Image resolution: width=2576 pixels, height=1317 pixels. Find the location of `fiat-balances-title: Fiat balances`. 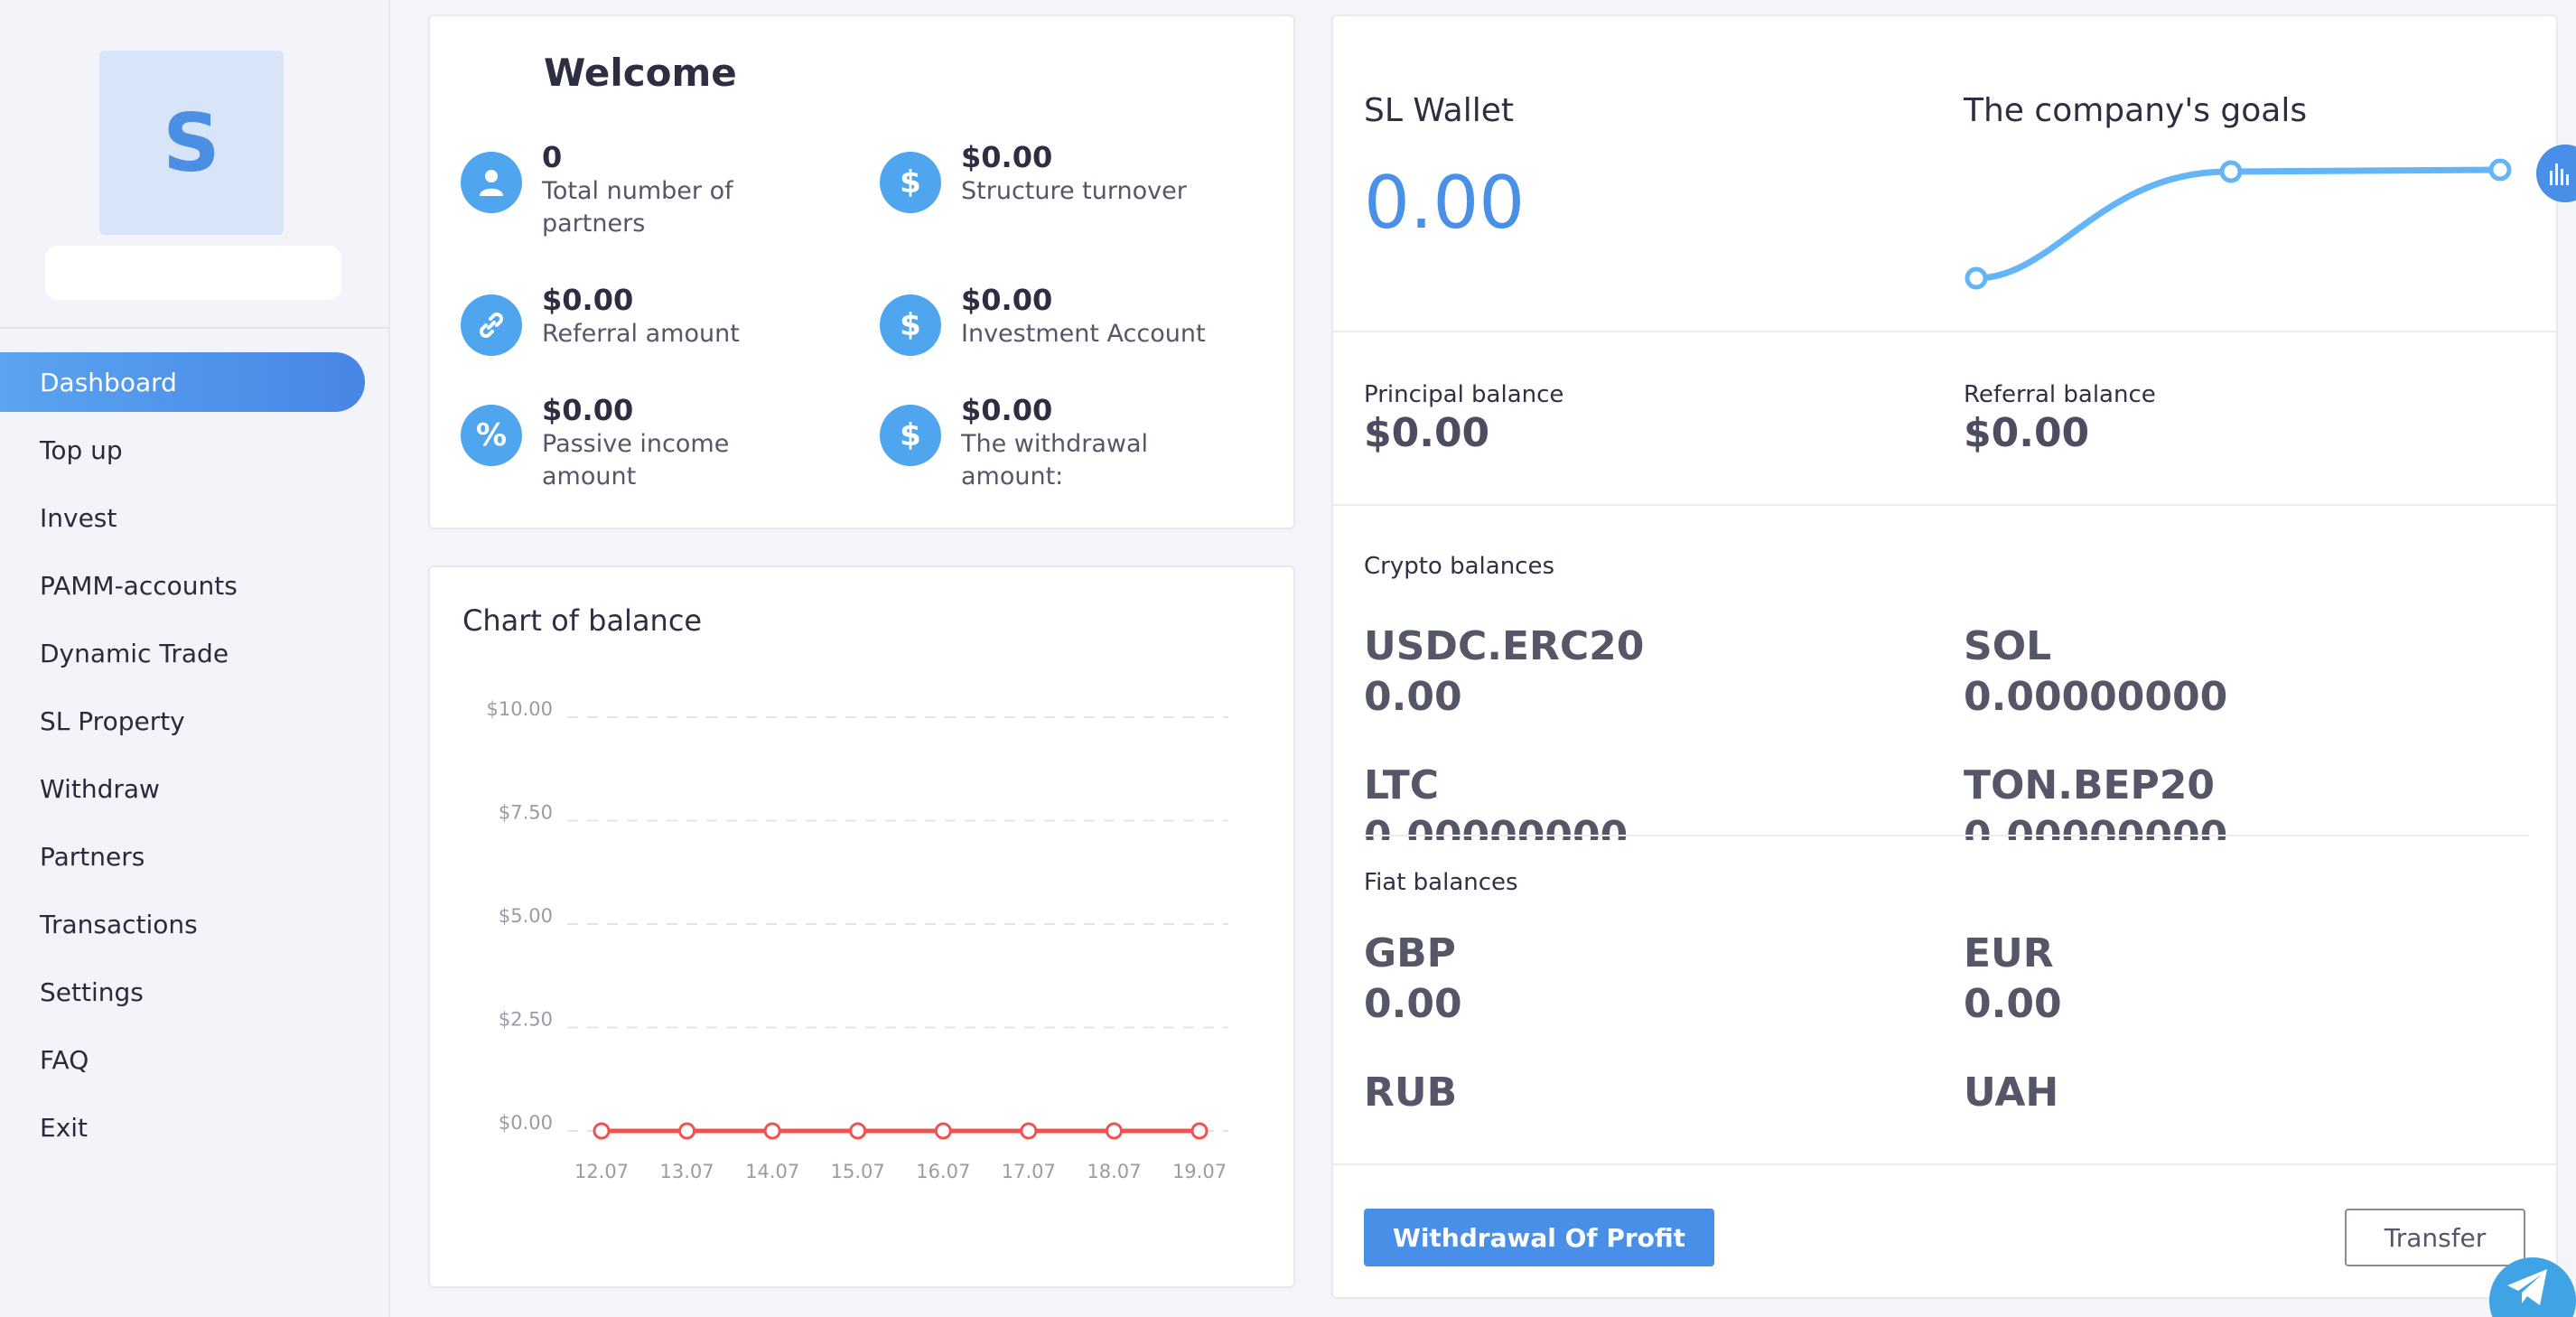

fiat-balances-title: Fiat balances is located at coordinates (1441, 883).